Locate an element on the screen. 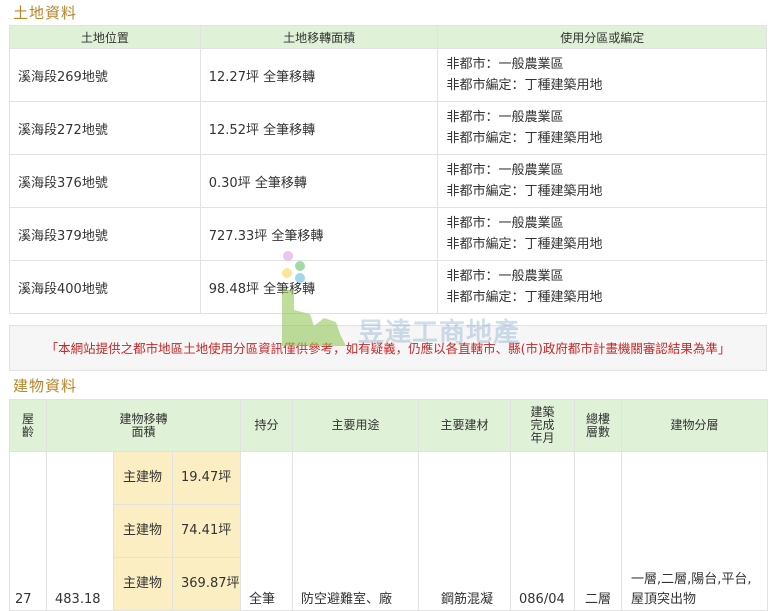  header-transfer-area: 土地移轉面積 is located at coordinates (319, 37).